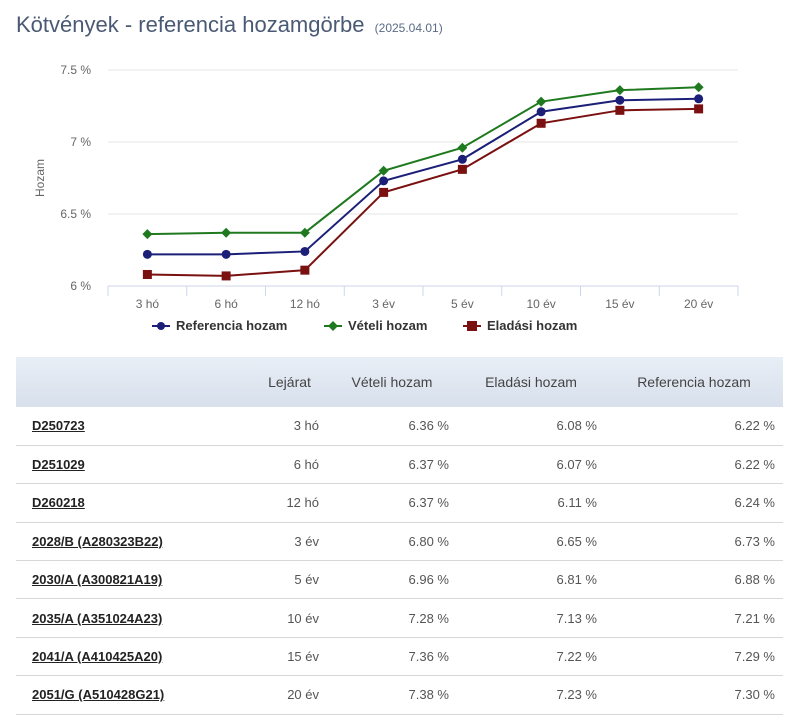 The image size is (800, 727). Describe the element at coordinates (40, 178) in the screenshot. I see `y-axis-label: Hozam` at that location.